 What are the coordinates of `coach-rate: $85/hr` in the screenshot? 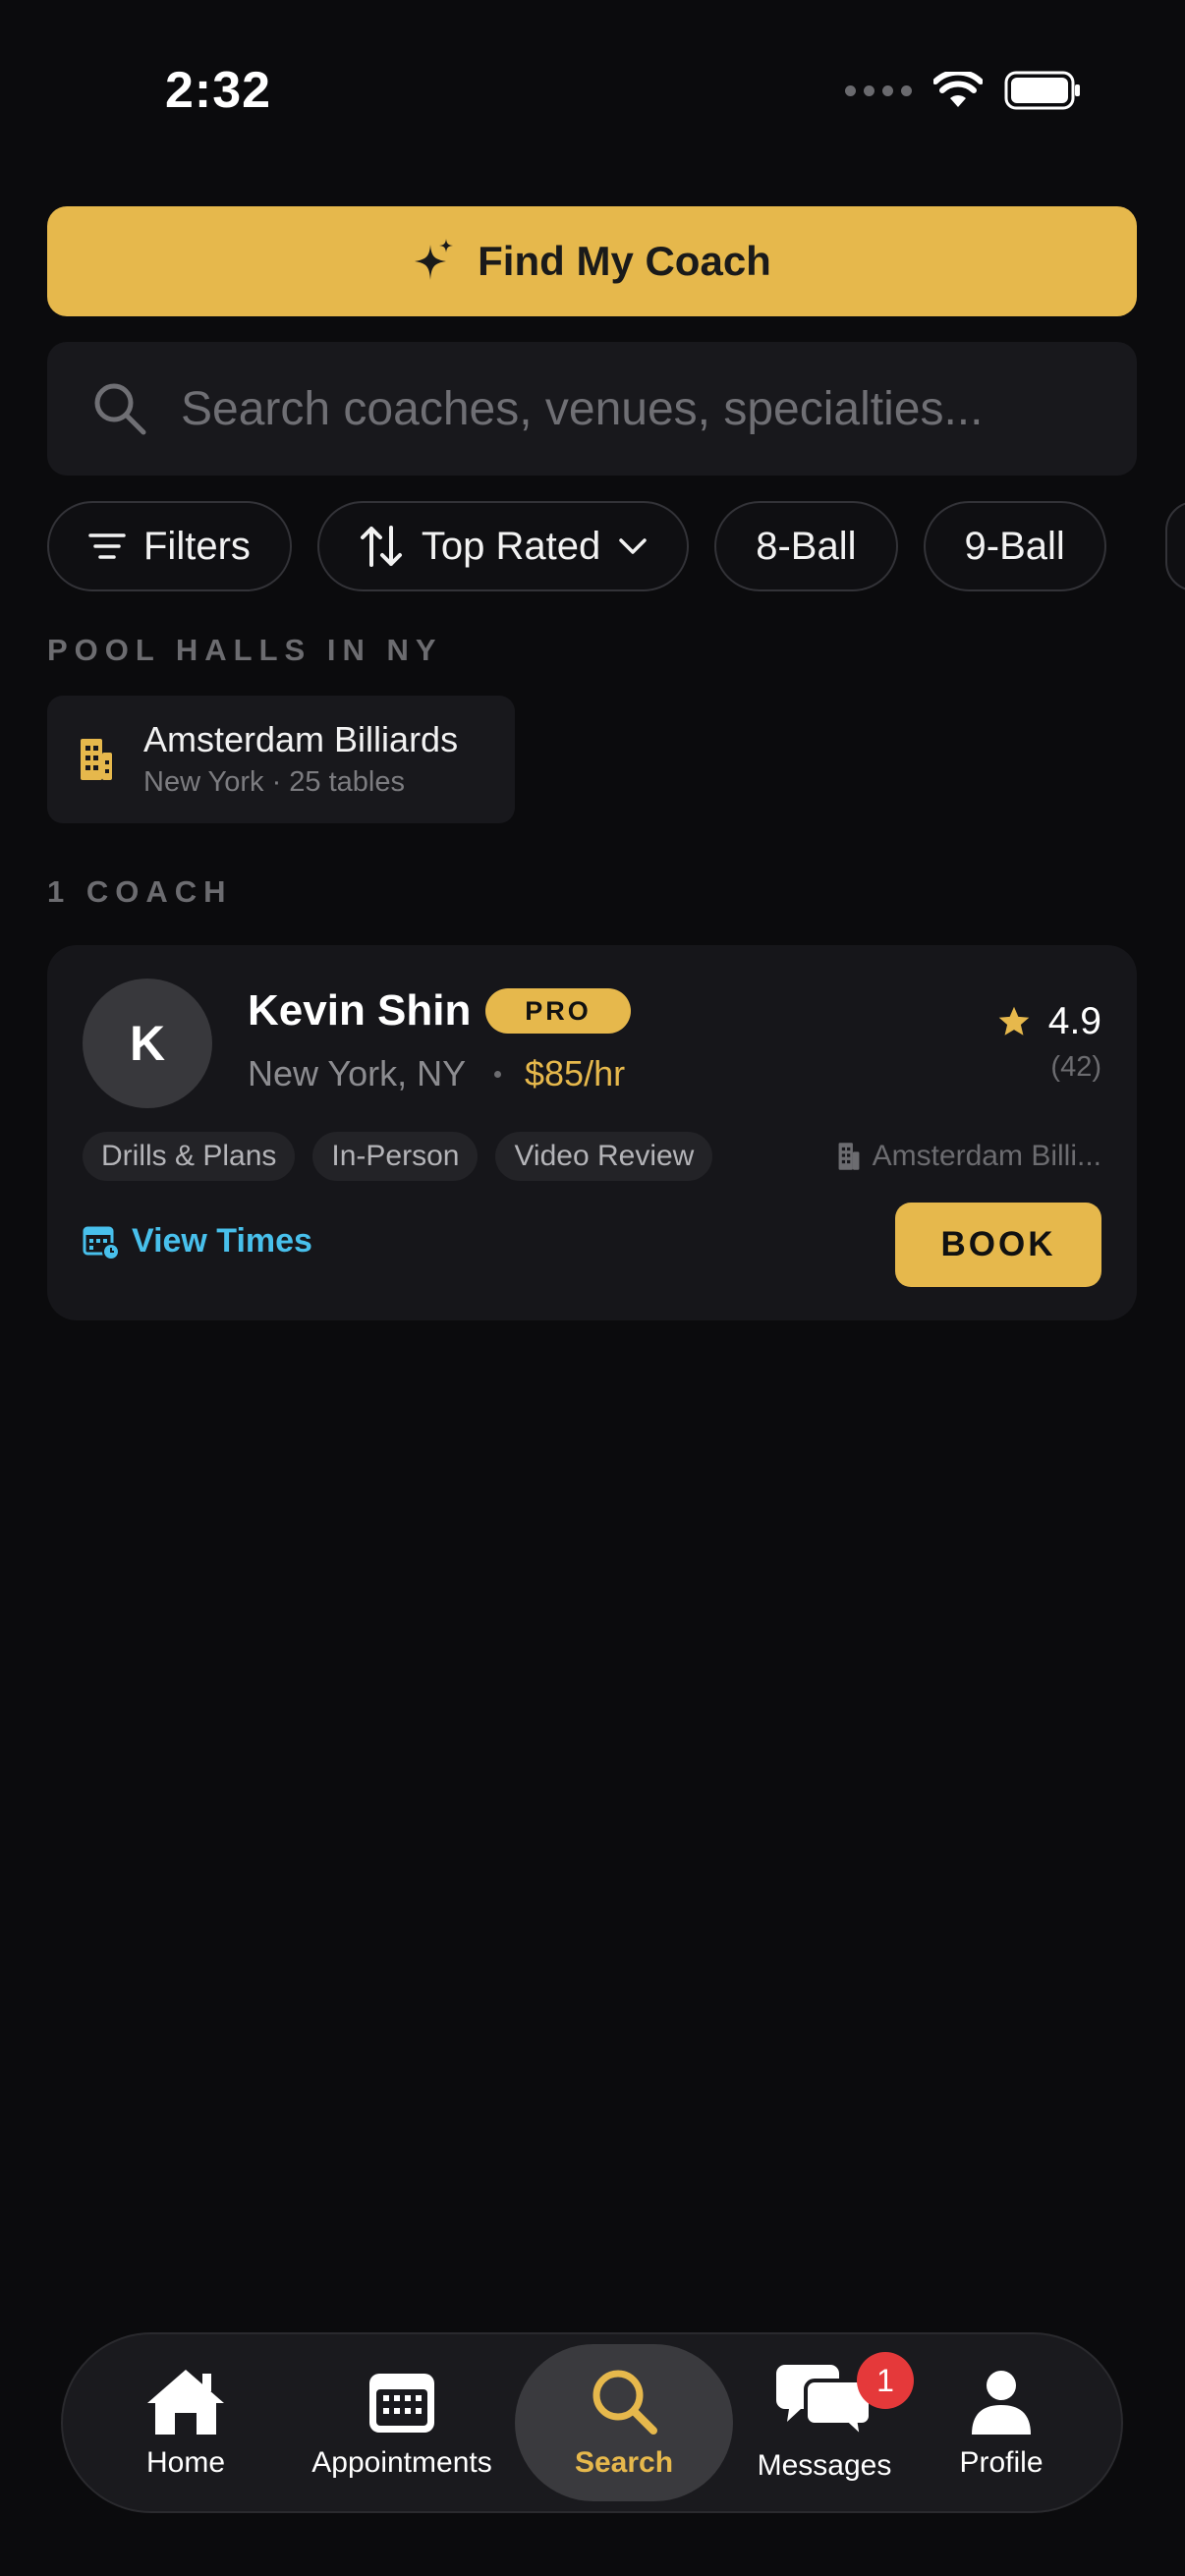 It's located at (575, 1073).